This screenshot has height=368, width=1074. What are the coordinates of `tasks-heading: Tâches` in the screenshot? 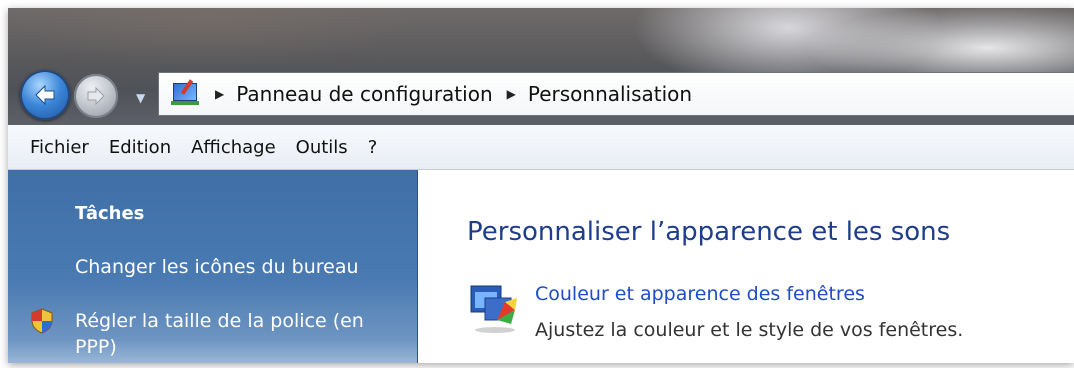 It's located at (110, 213).